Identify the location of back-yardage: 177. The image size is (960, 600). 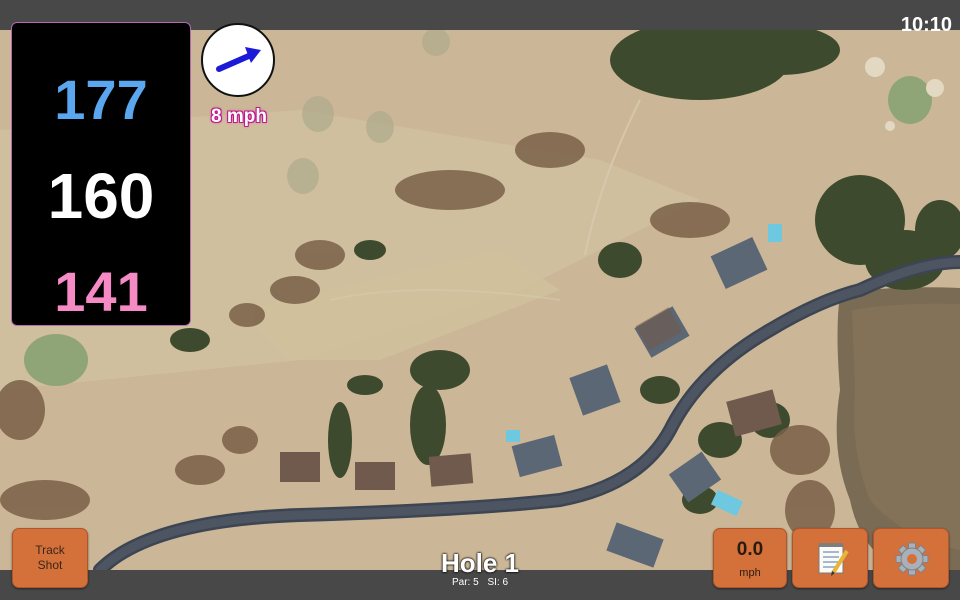
(101, 99).